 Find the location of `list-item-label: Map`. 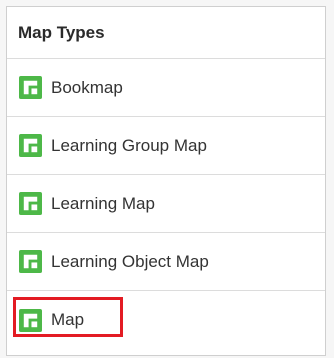

list-item-label: Map is located at coordinates (68, 319).